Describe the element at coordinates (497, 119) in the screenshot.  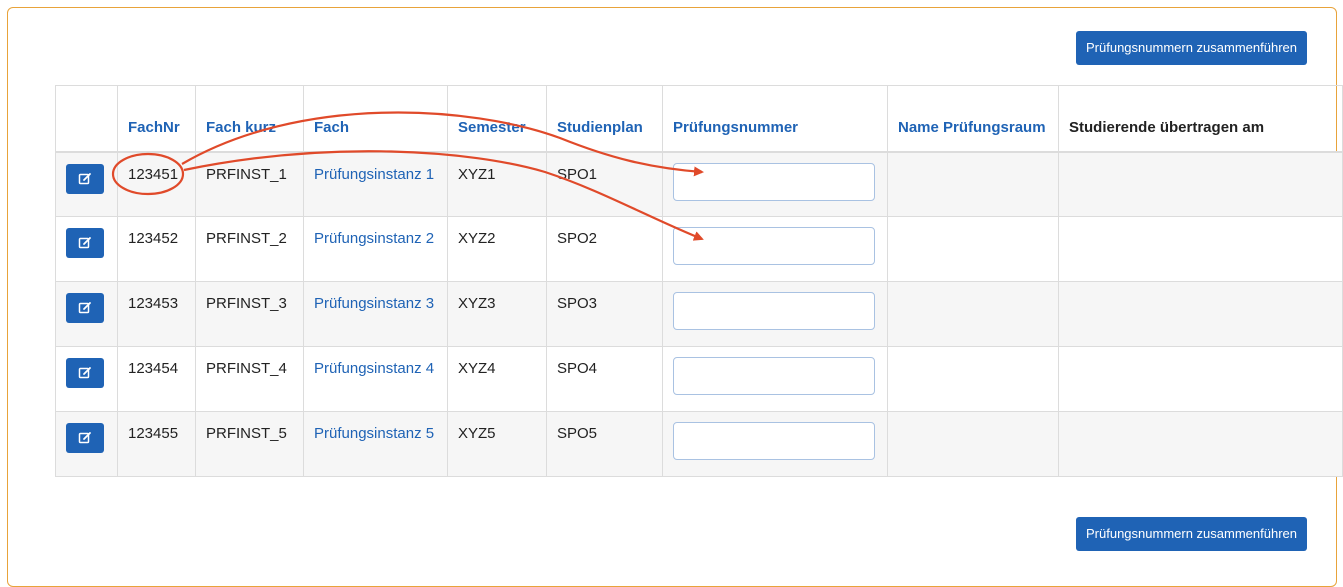
I see `header-semester: Semester` at that location.